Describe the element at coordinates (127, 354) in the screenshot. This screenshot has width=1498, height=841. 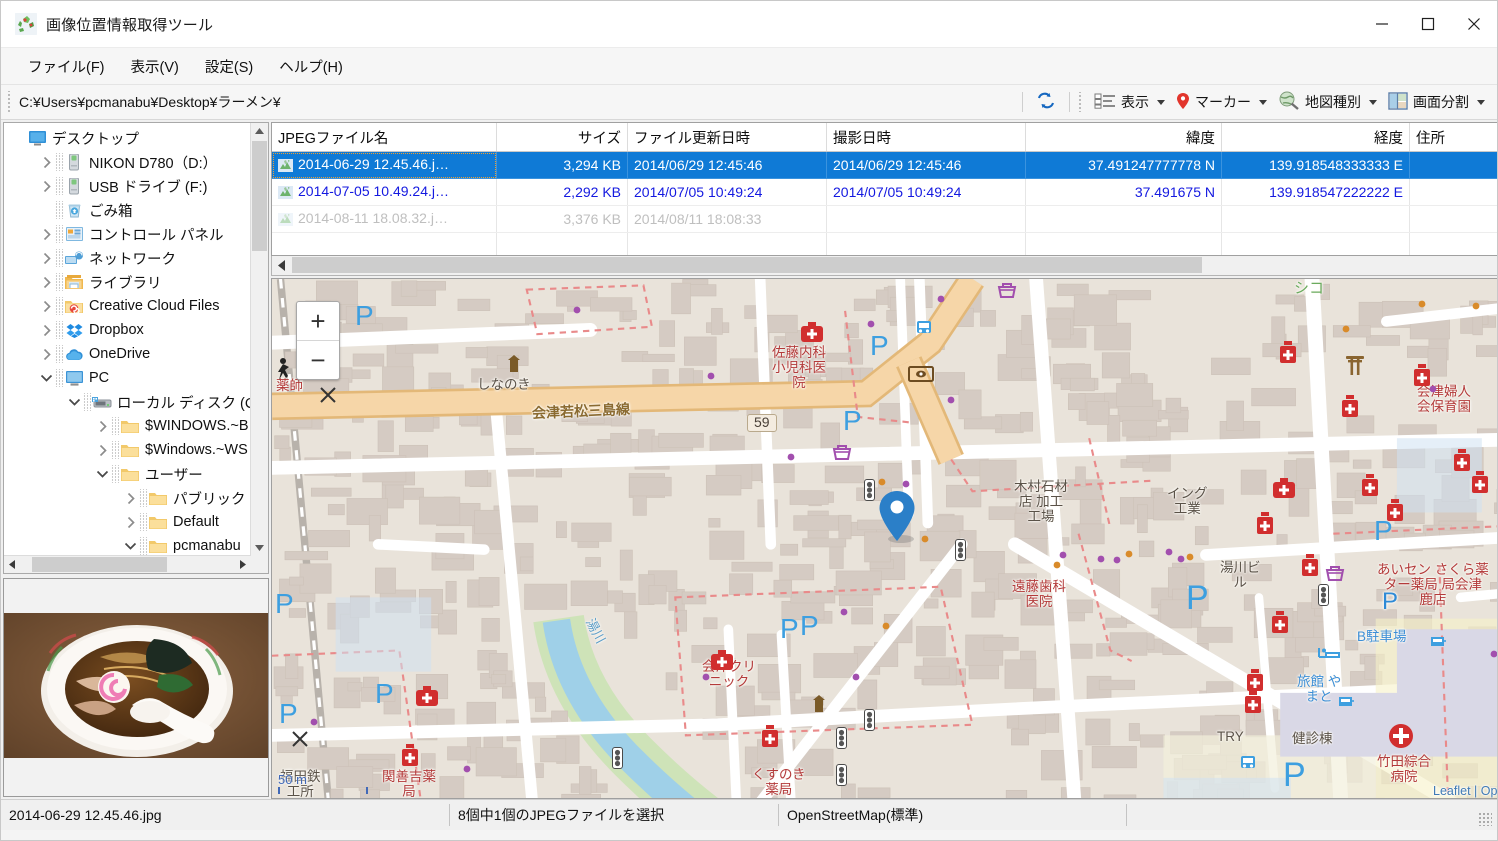
I see `tree-item: OneDrive` at that location.